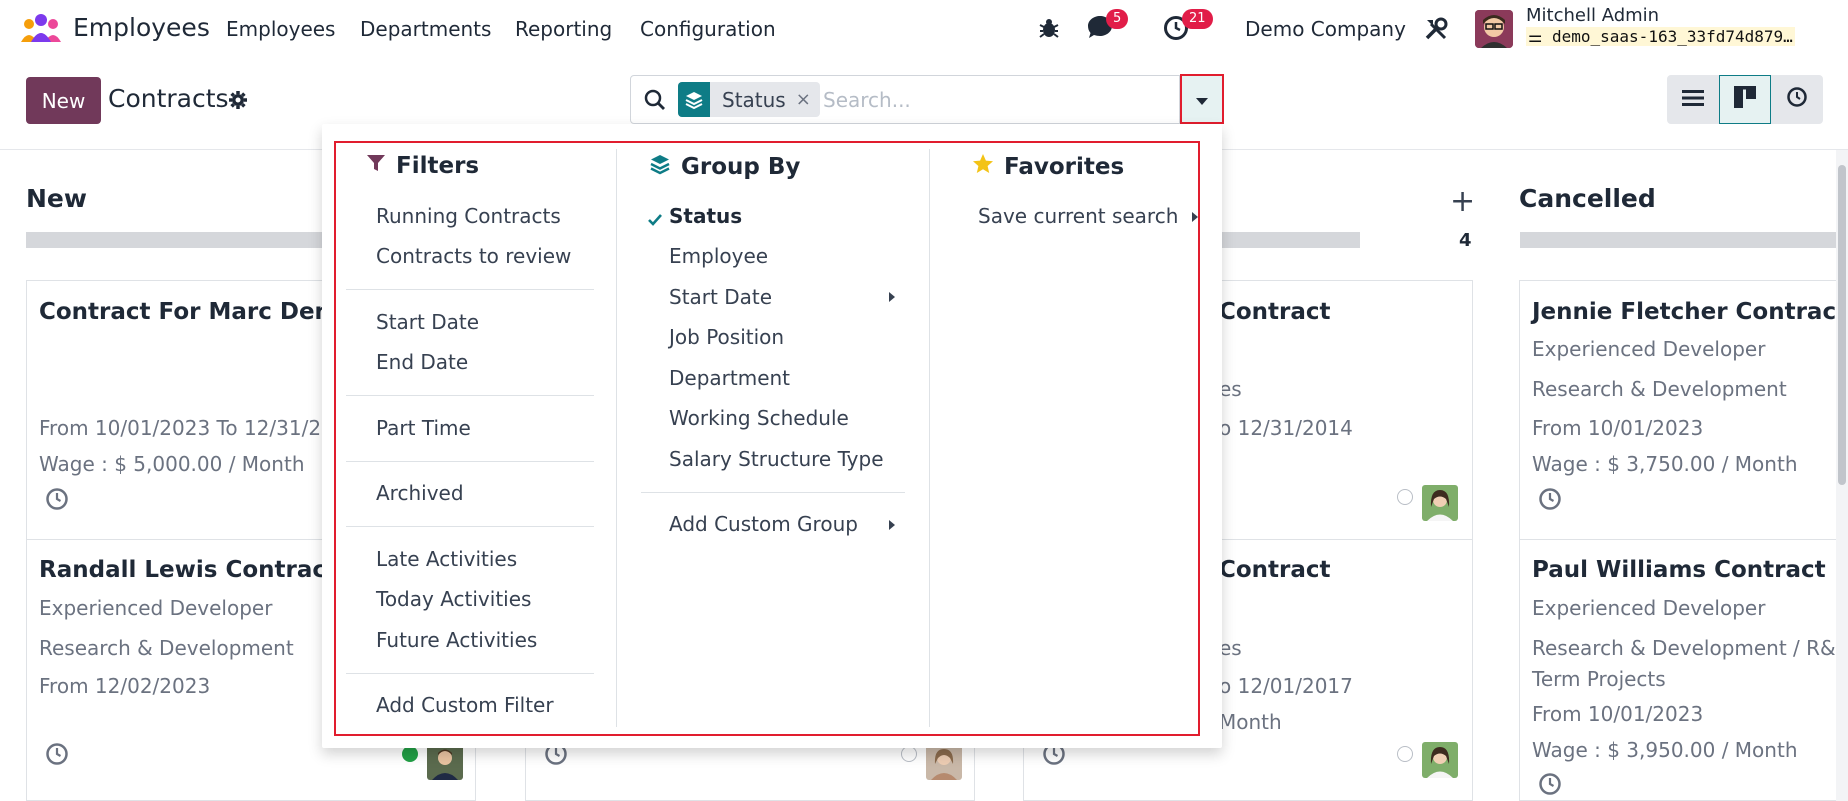  I want to click on filter-end-date: End Date, so click(422, 362).